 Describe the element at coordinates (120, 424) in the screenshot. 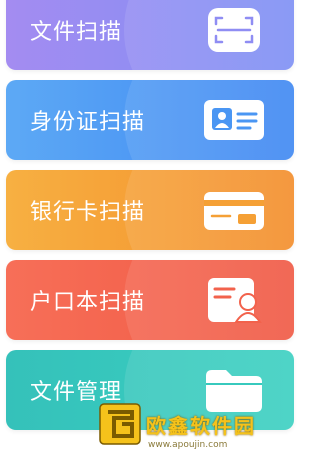

I see `watermark-logo-icon` at that location.